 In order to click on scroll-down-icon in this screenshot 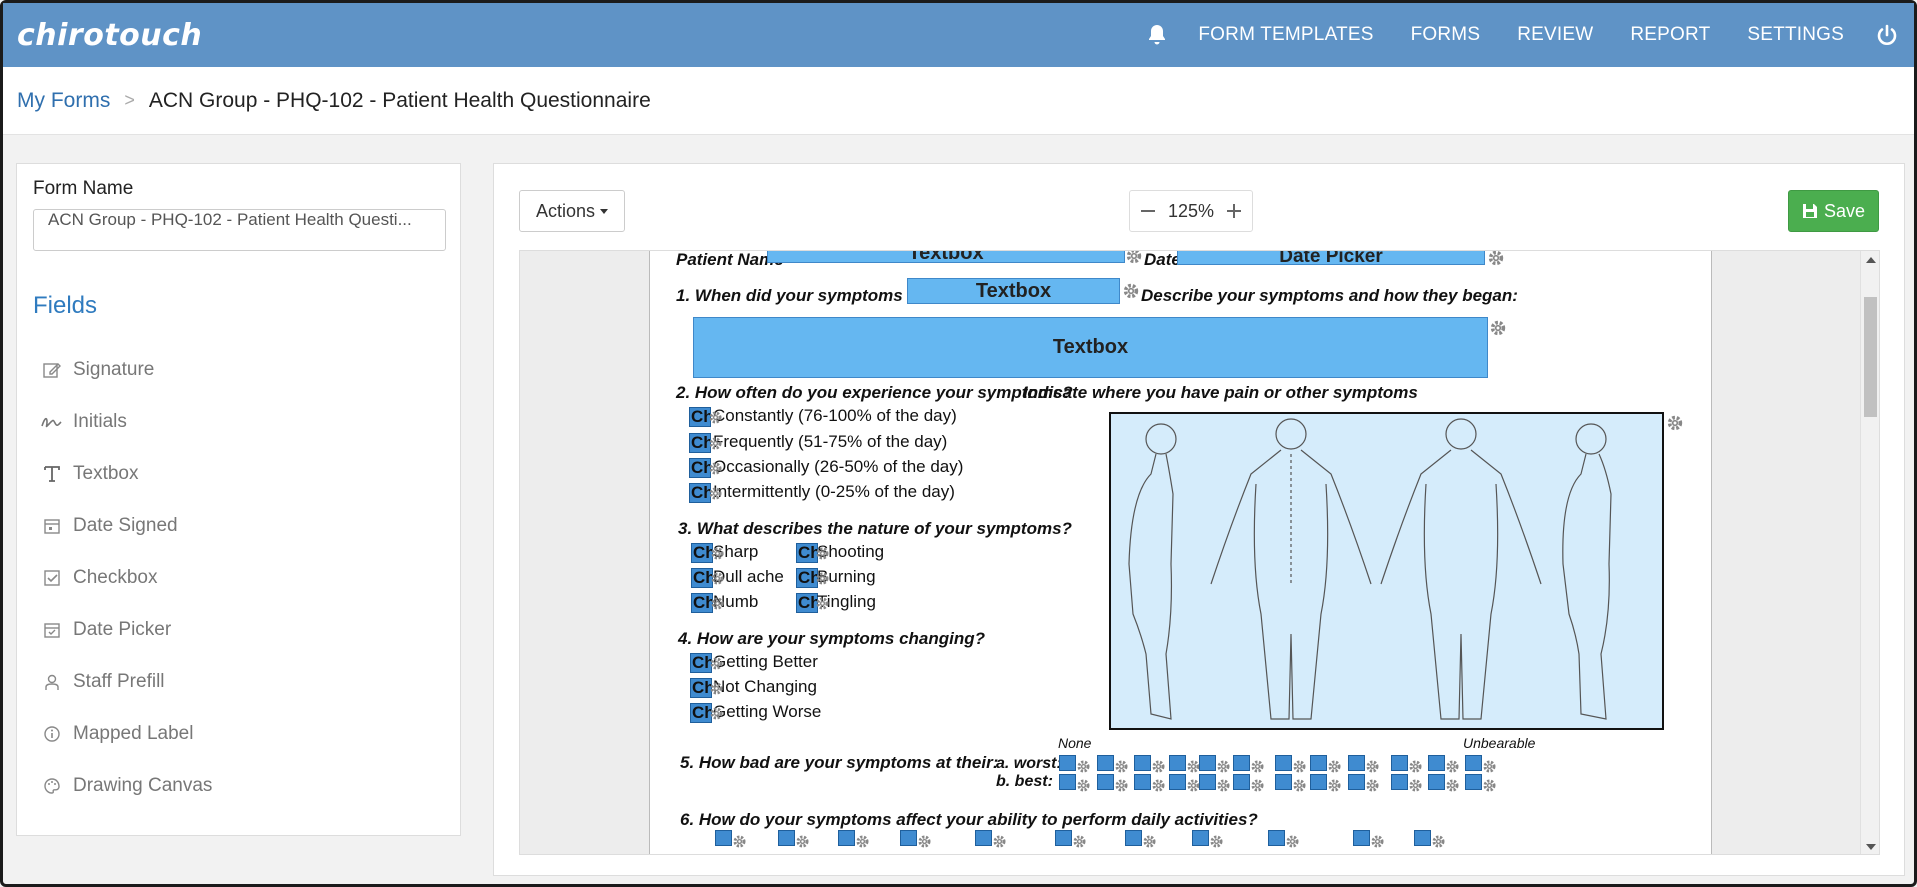, I will do `click(1871, 847)`.